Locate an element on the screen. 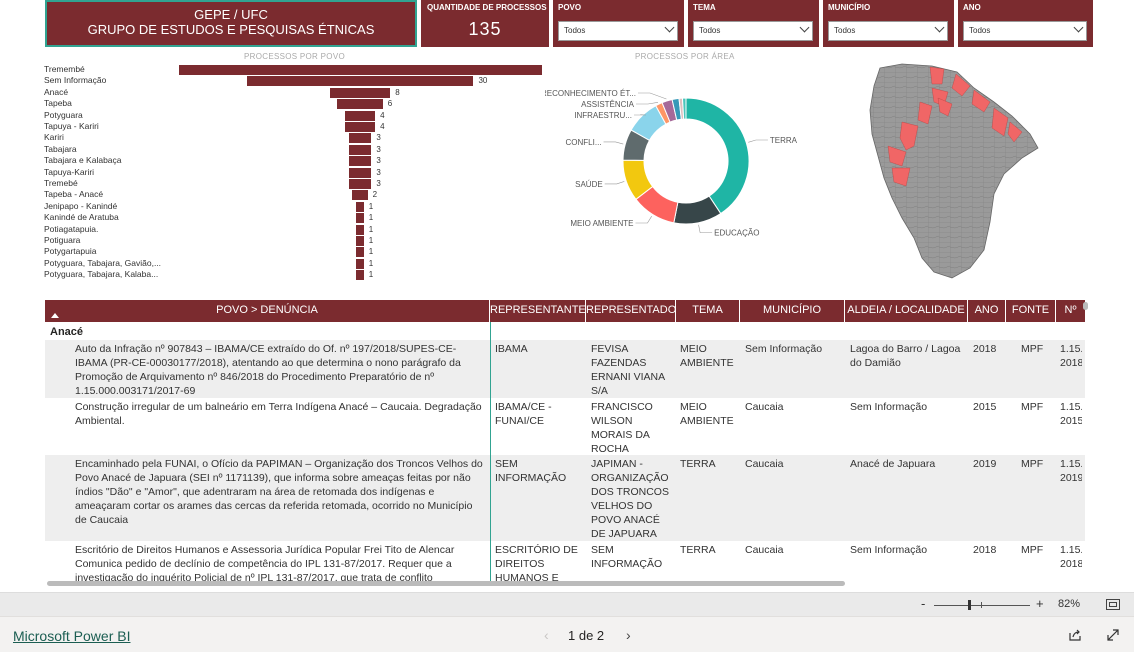 The image size is (1134, 652). bar-row: Tabajara 3 is located at coordinates (294, 149).